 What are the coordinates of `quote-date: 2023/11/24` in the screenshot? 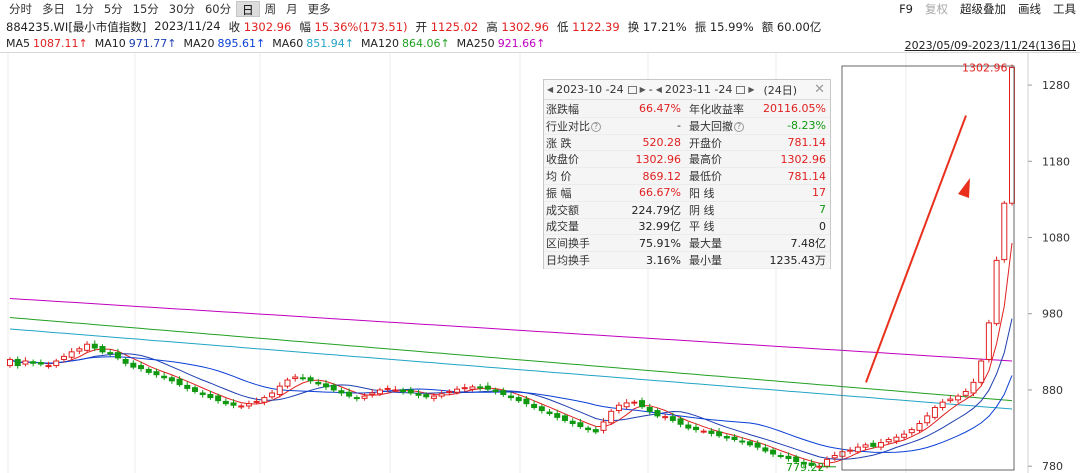 It's located at (187, 26).